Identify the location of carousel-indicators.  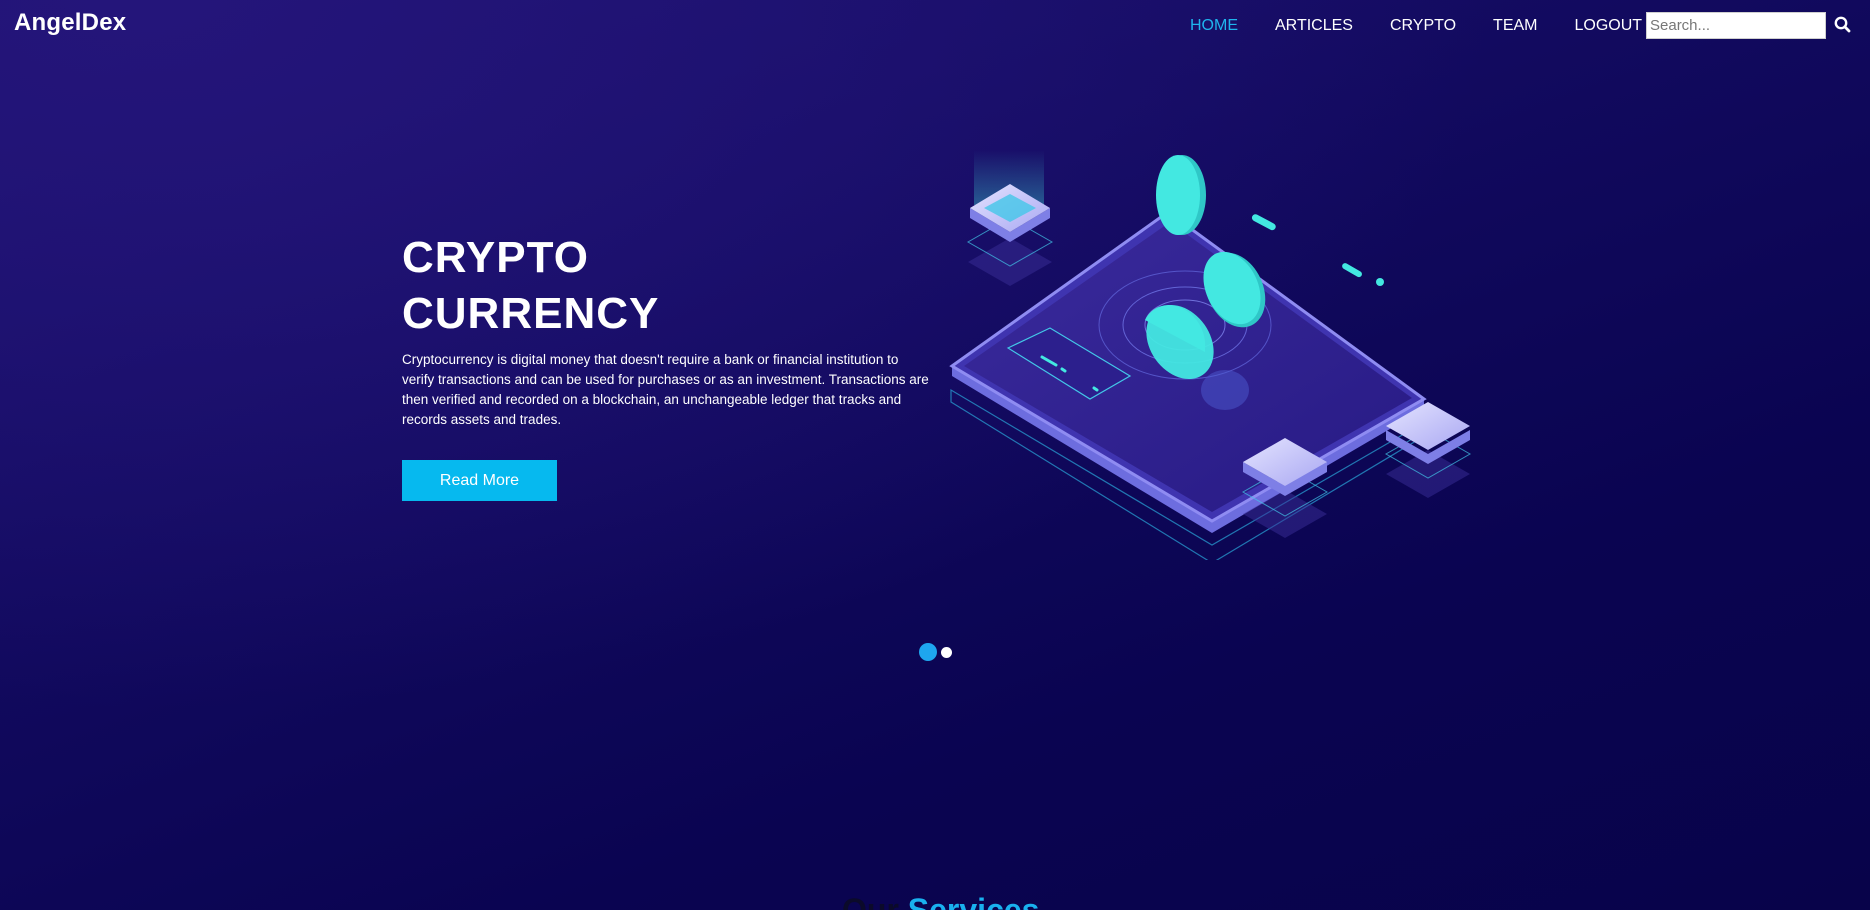
(935, 652).